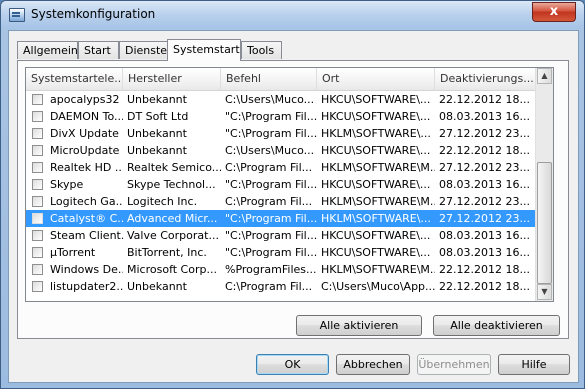 This screenshot has width=585, height=389. What do you see at coordinates (269, 79) in the screenshot?
I see `column-header-command: Befehl` at bounding box center [269, 79].